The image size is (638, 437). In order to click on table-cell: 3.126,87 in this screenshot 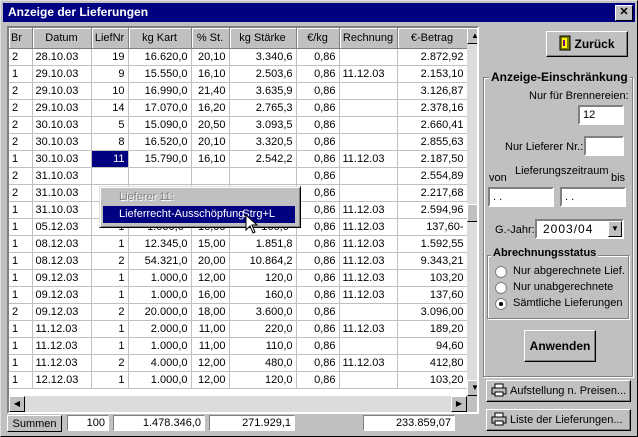, I will do `click(432, 91)`.